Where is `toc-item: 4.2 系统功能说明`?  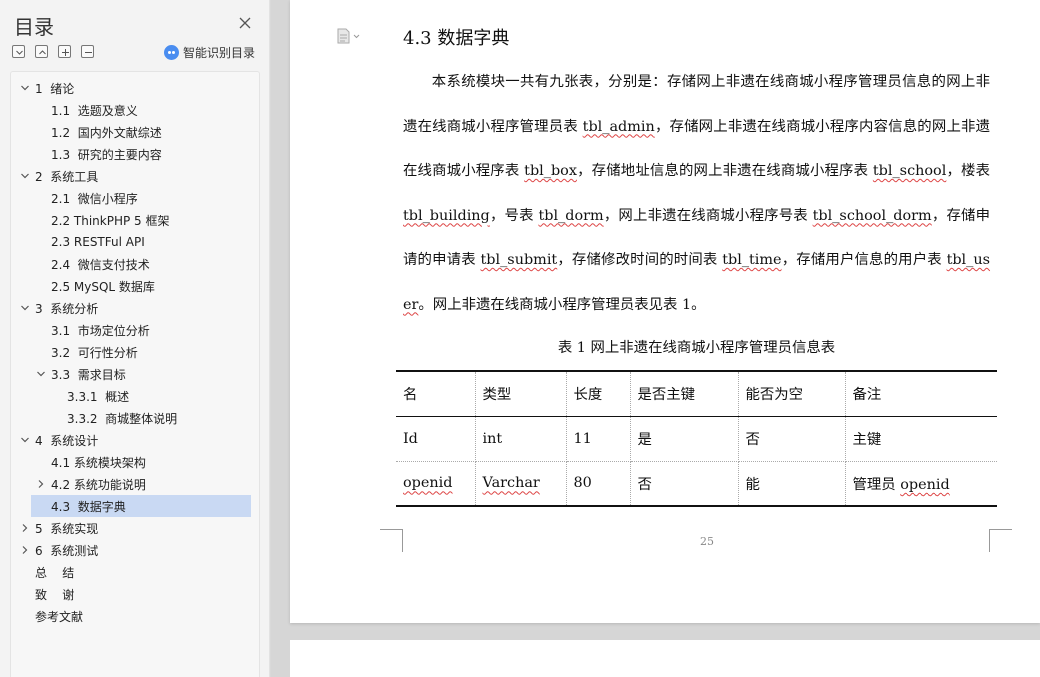 toc-item: 4.2 系统功能说明 is located at coordinates (135, 484).